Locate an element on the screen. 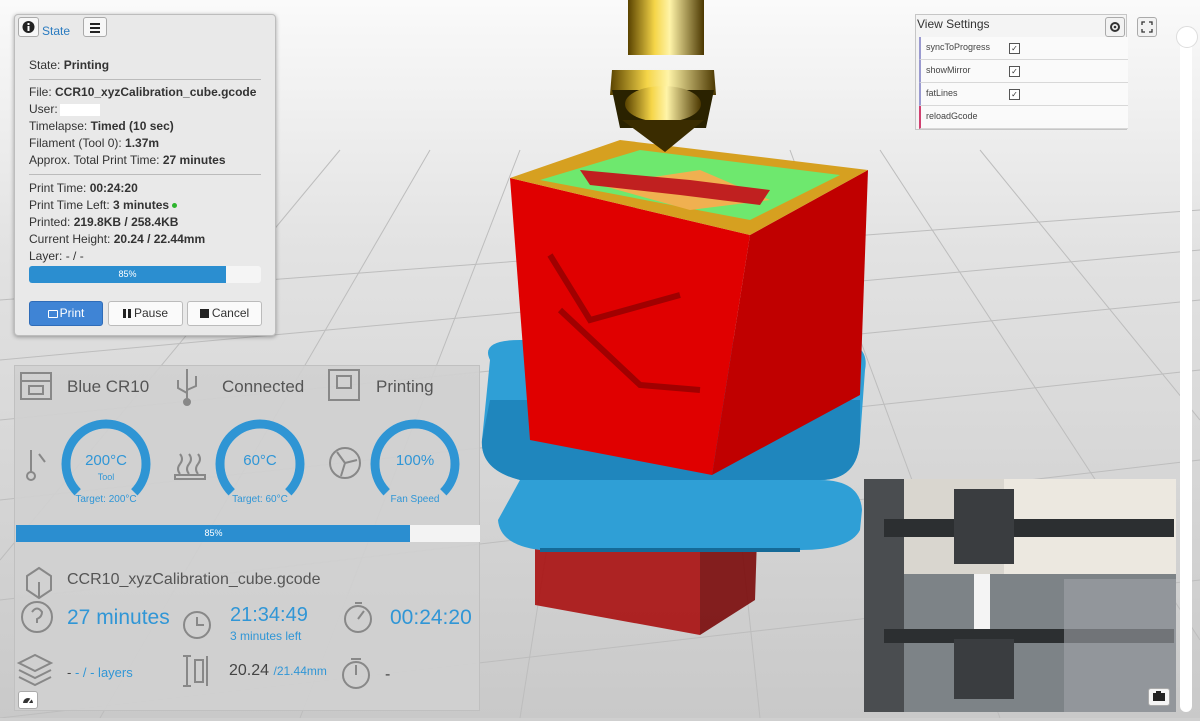 The width and height of the screenshot is (1200, 721). user-value-box is located at coordinates (79, 109).